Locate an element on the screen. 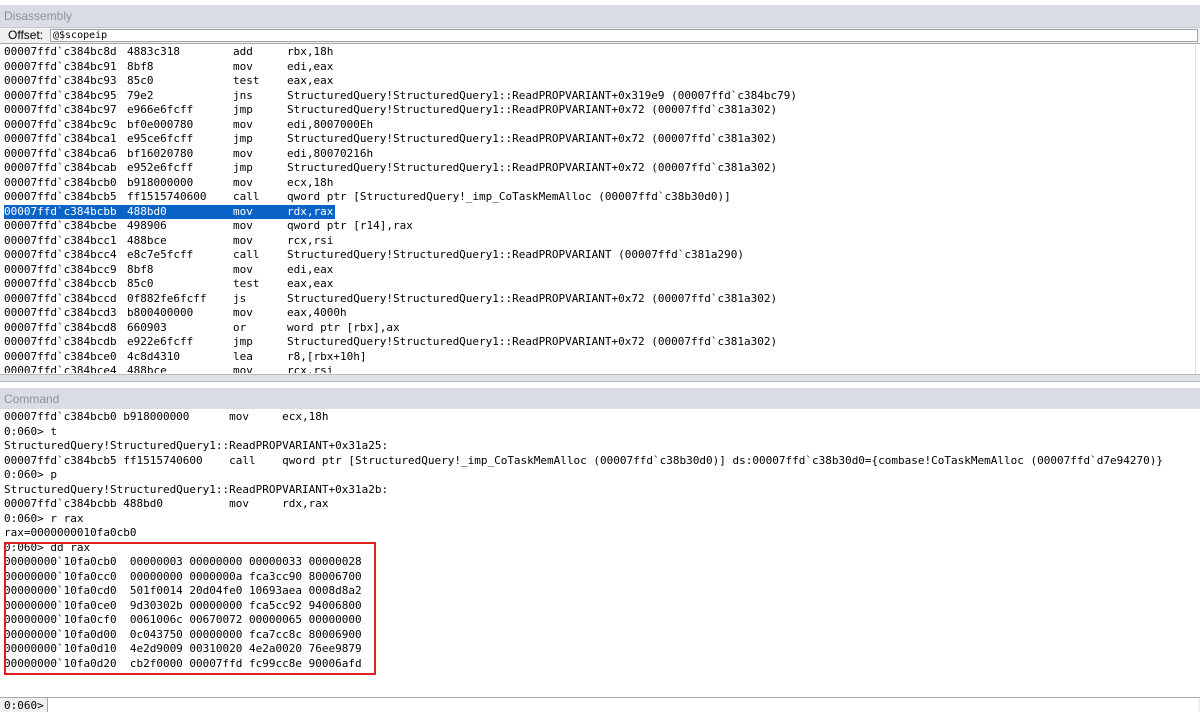 This screenshot has height=712, width=1200. command-input-bar: 0:060> is located at coordinates (600, 704).